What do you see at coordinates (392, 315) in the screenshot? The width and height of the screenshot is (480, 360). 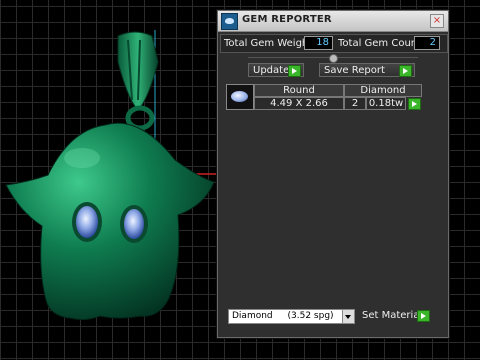 I see `set-material-button-label: Set Material` at bounding box center [392, 315].